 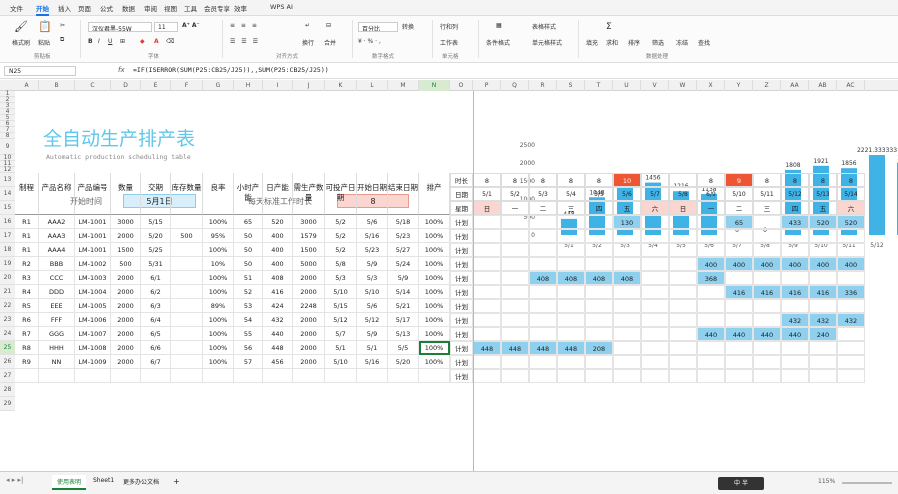 I want to click on column-header-S: S, so click(x=571, y=85).